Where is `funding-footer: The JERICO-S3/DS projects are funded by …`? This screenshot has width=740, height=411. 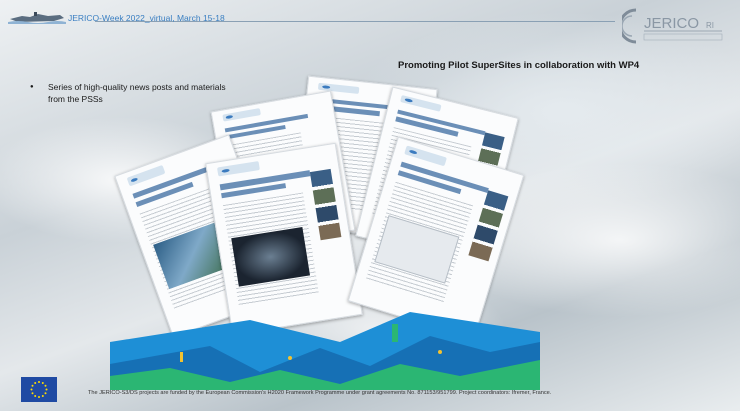
funding-footer: The JERICO-S3/DS projects are funded by … is located at coordinates (320, 393).